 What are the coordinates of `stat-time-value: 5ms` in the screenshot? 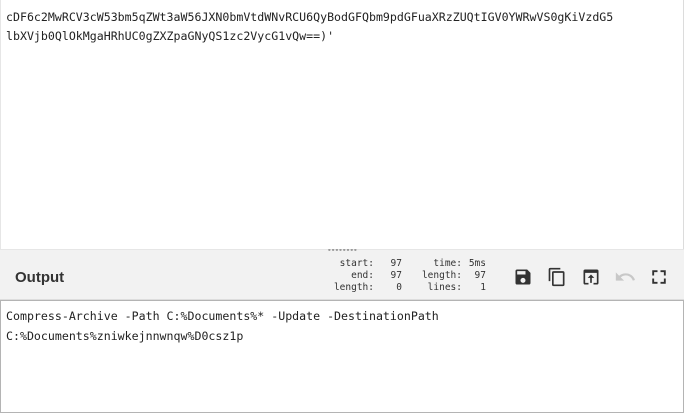 It's located at (477, 263).